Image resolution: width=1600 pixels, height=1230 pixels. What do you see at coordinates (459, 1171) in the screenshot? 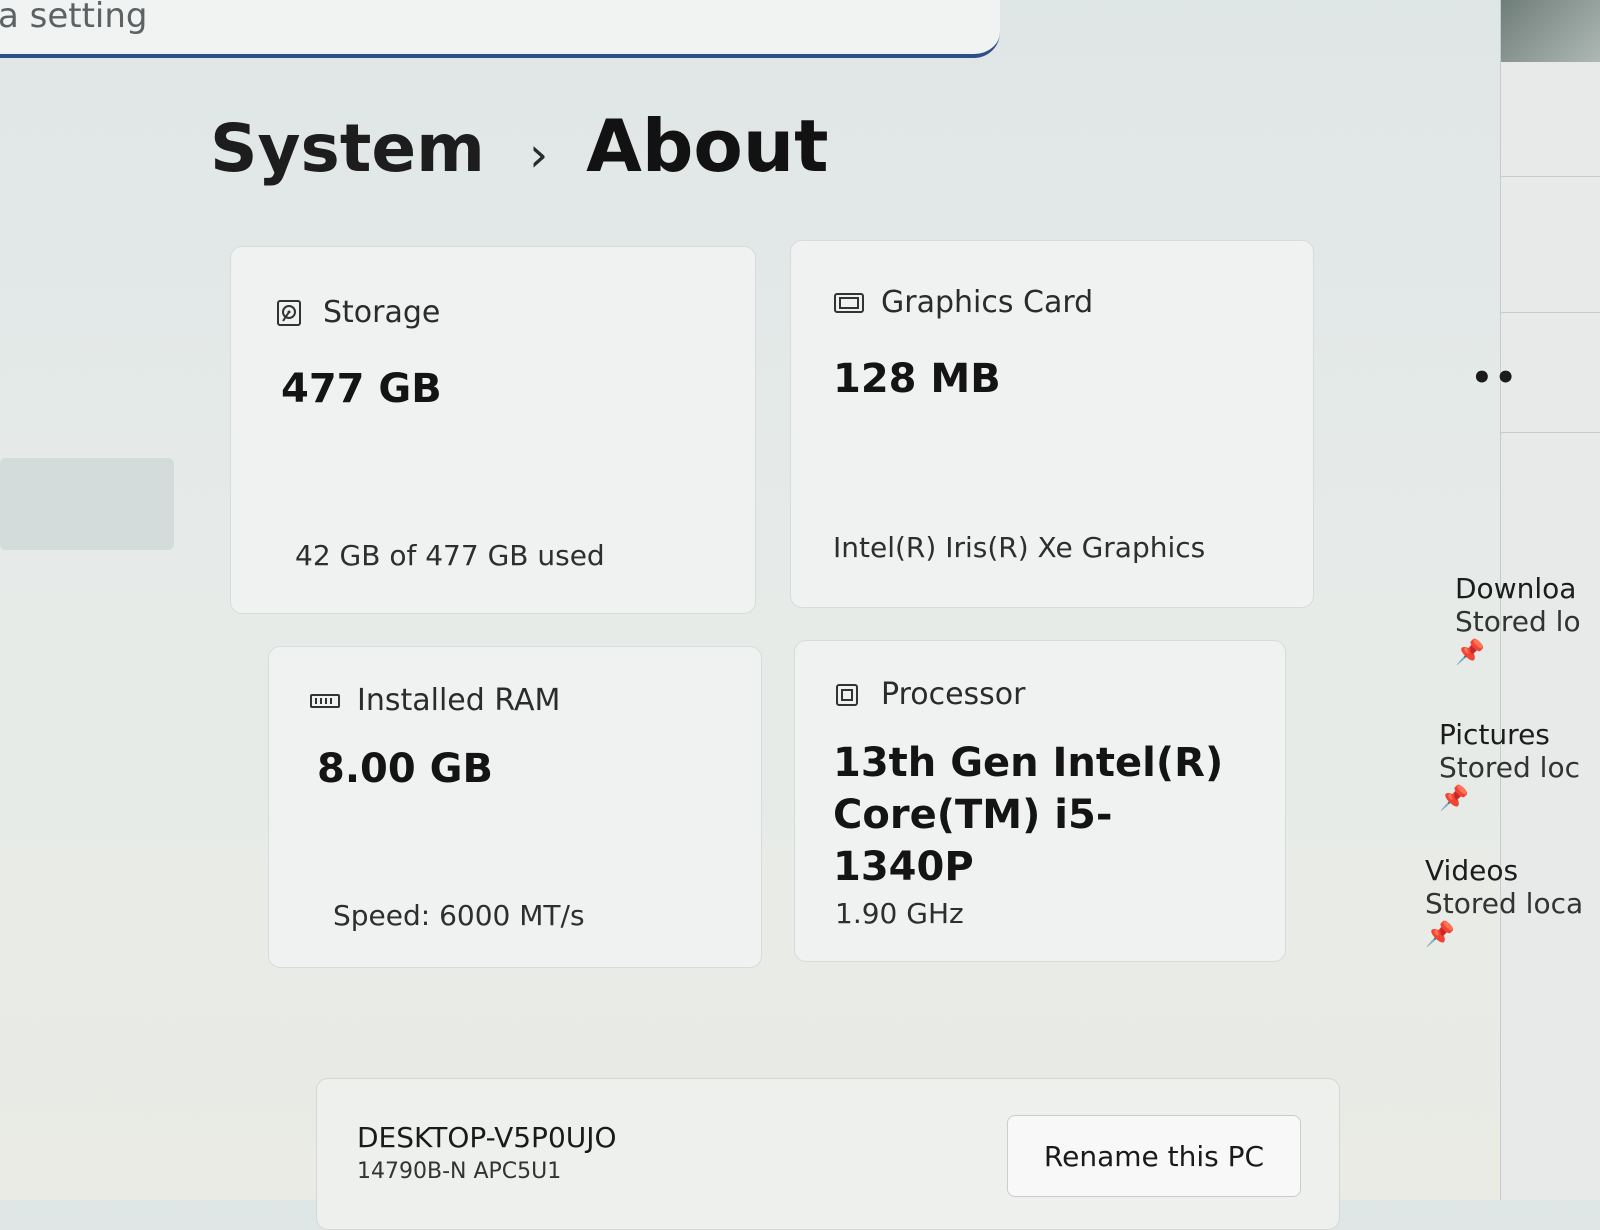
I see `device-model: 14790B-N APC5U1` at bounding box center [459, 1171].